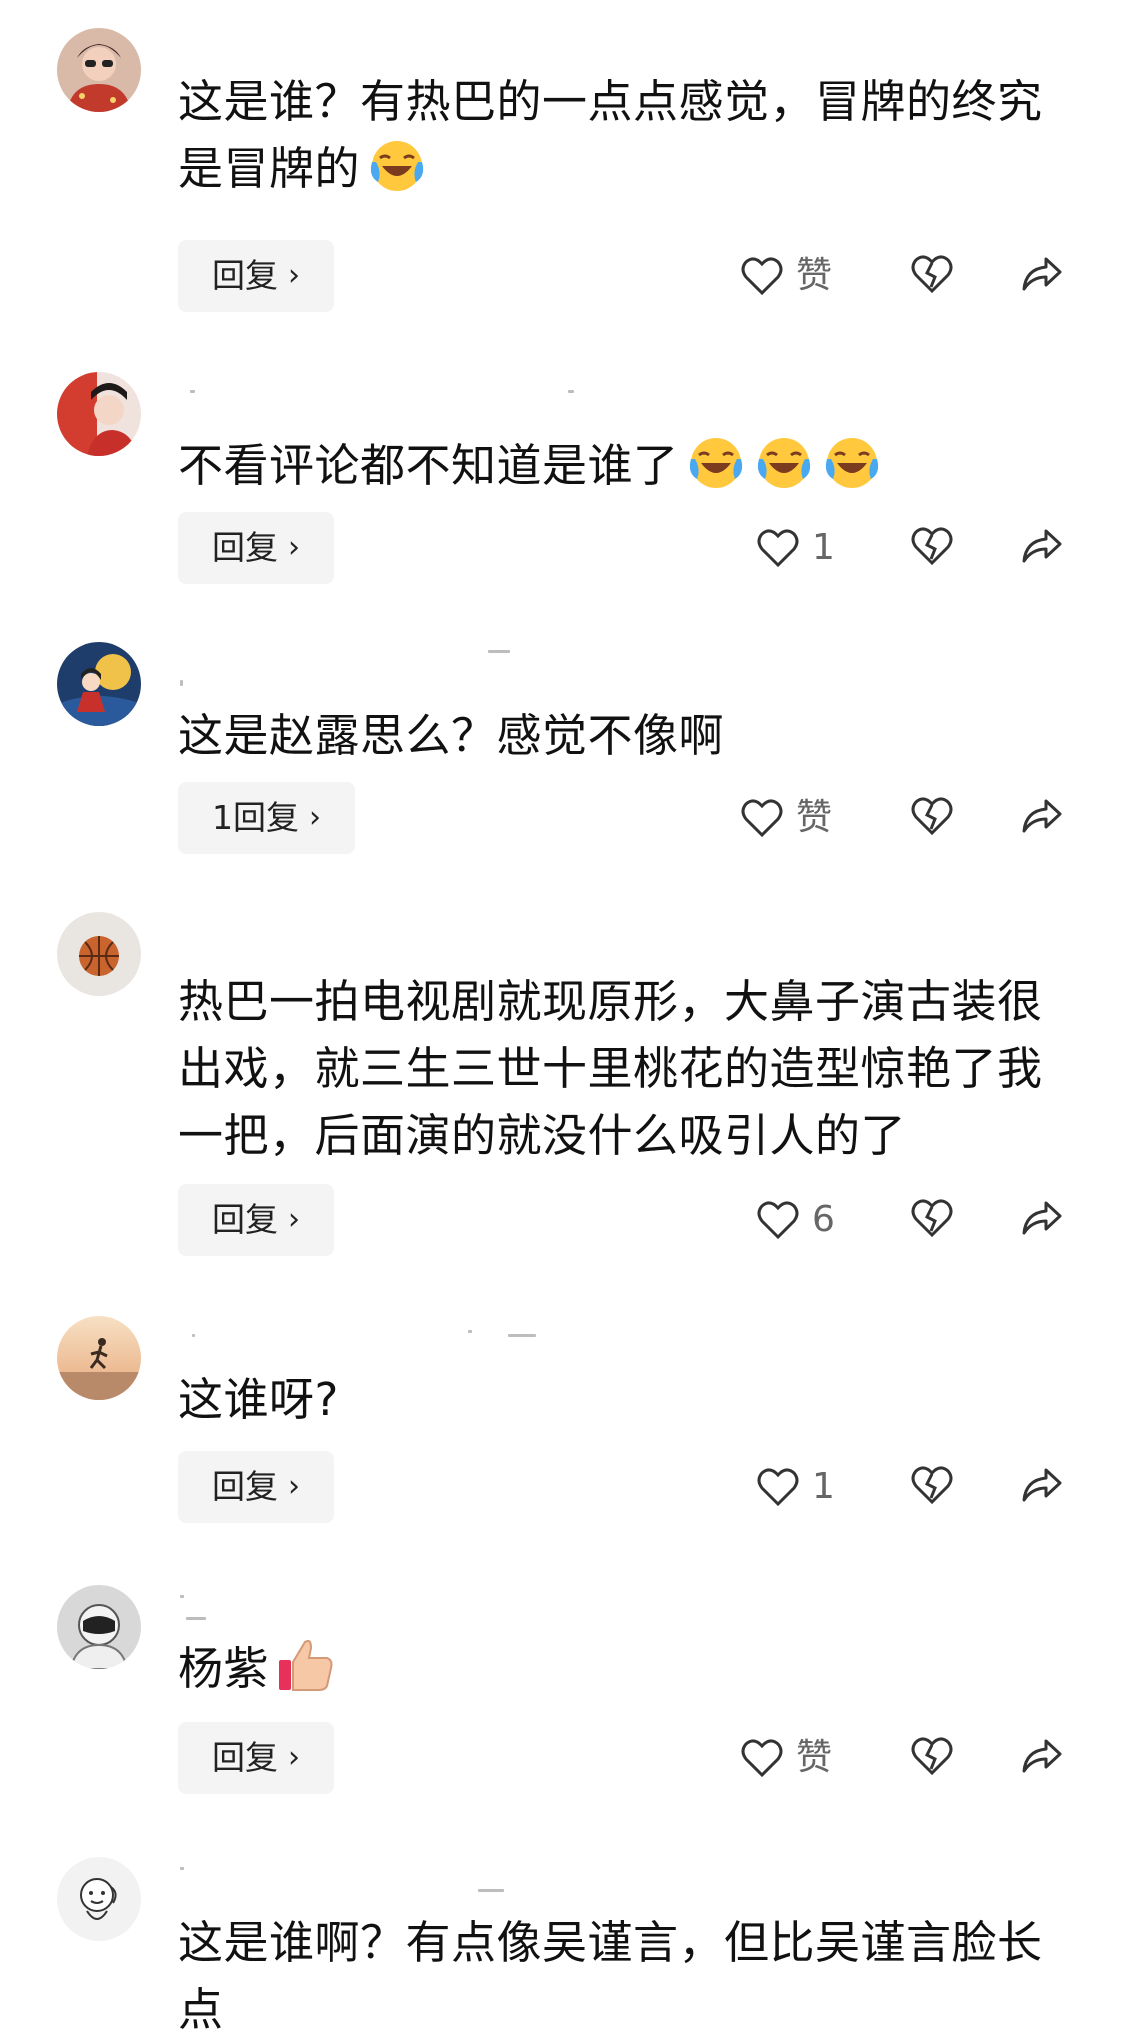 Image resolution: width=1121 pixels, height=2043 pixels. Describe the element at coordinates (610, 1976) in the screenshot. I see `comment-text: 这是谁啊？有点像吴谨言，但比吴谨言脸长点` at that location.